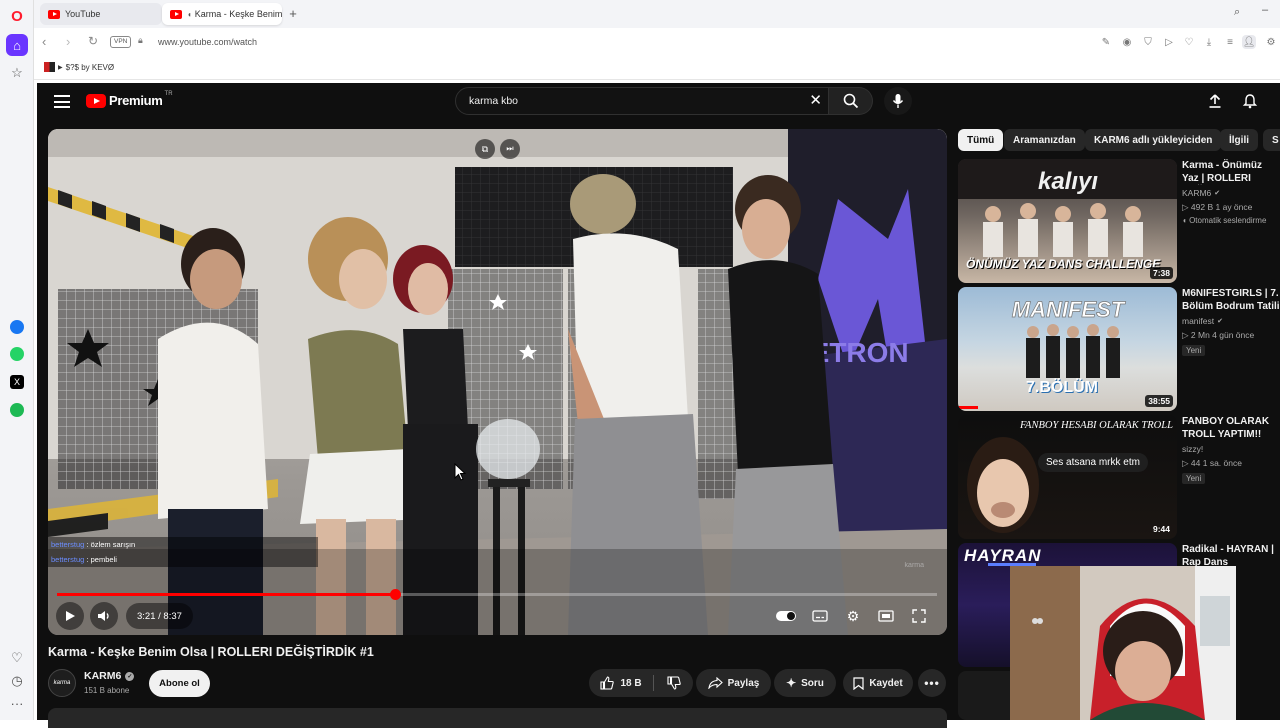 The width and height of the screenshot is (1280, 728). What do you see at coordinates (68, 41) in the screenshot?
I see `forward-icon: ›` at bounding box center [68, 41].